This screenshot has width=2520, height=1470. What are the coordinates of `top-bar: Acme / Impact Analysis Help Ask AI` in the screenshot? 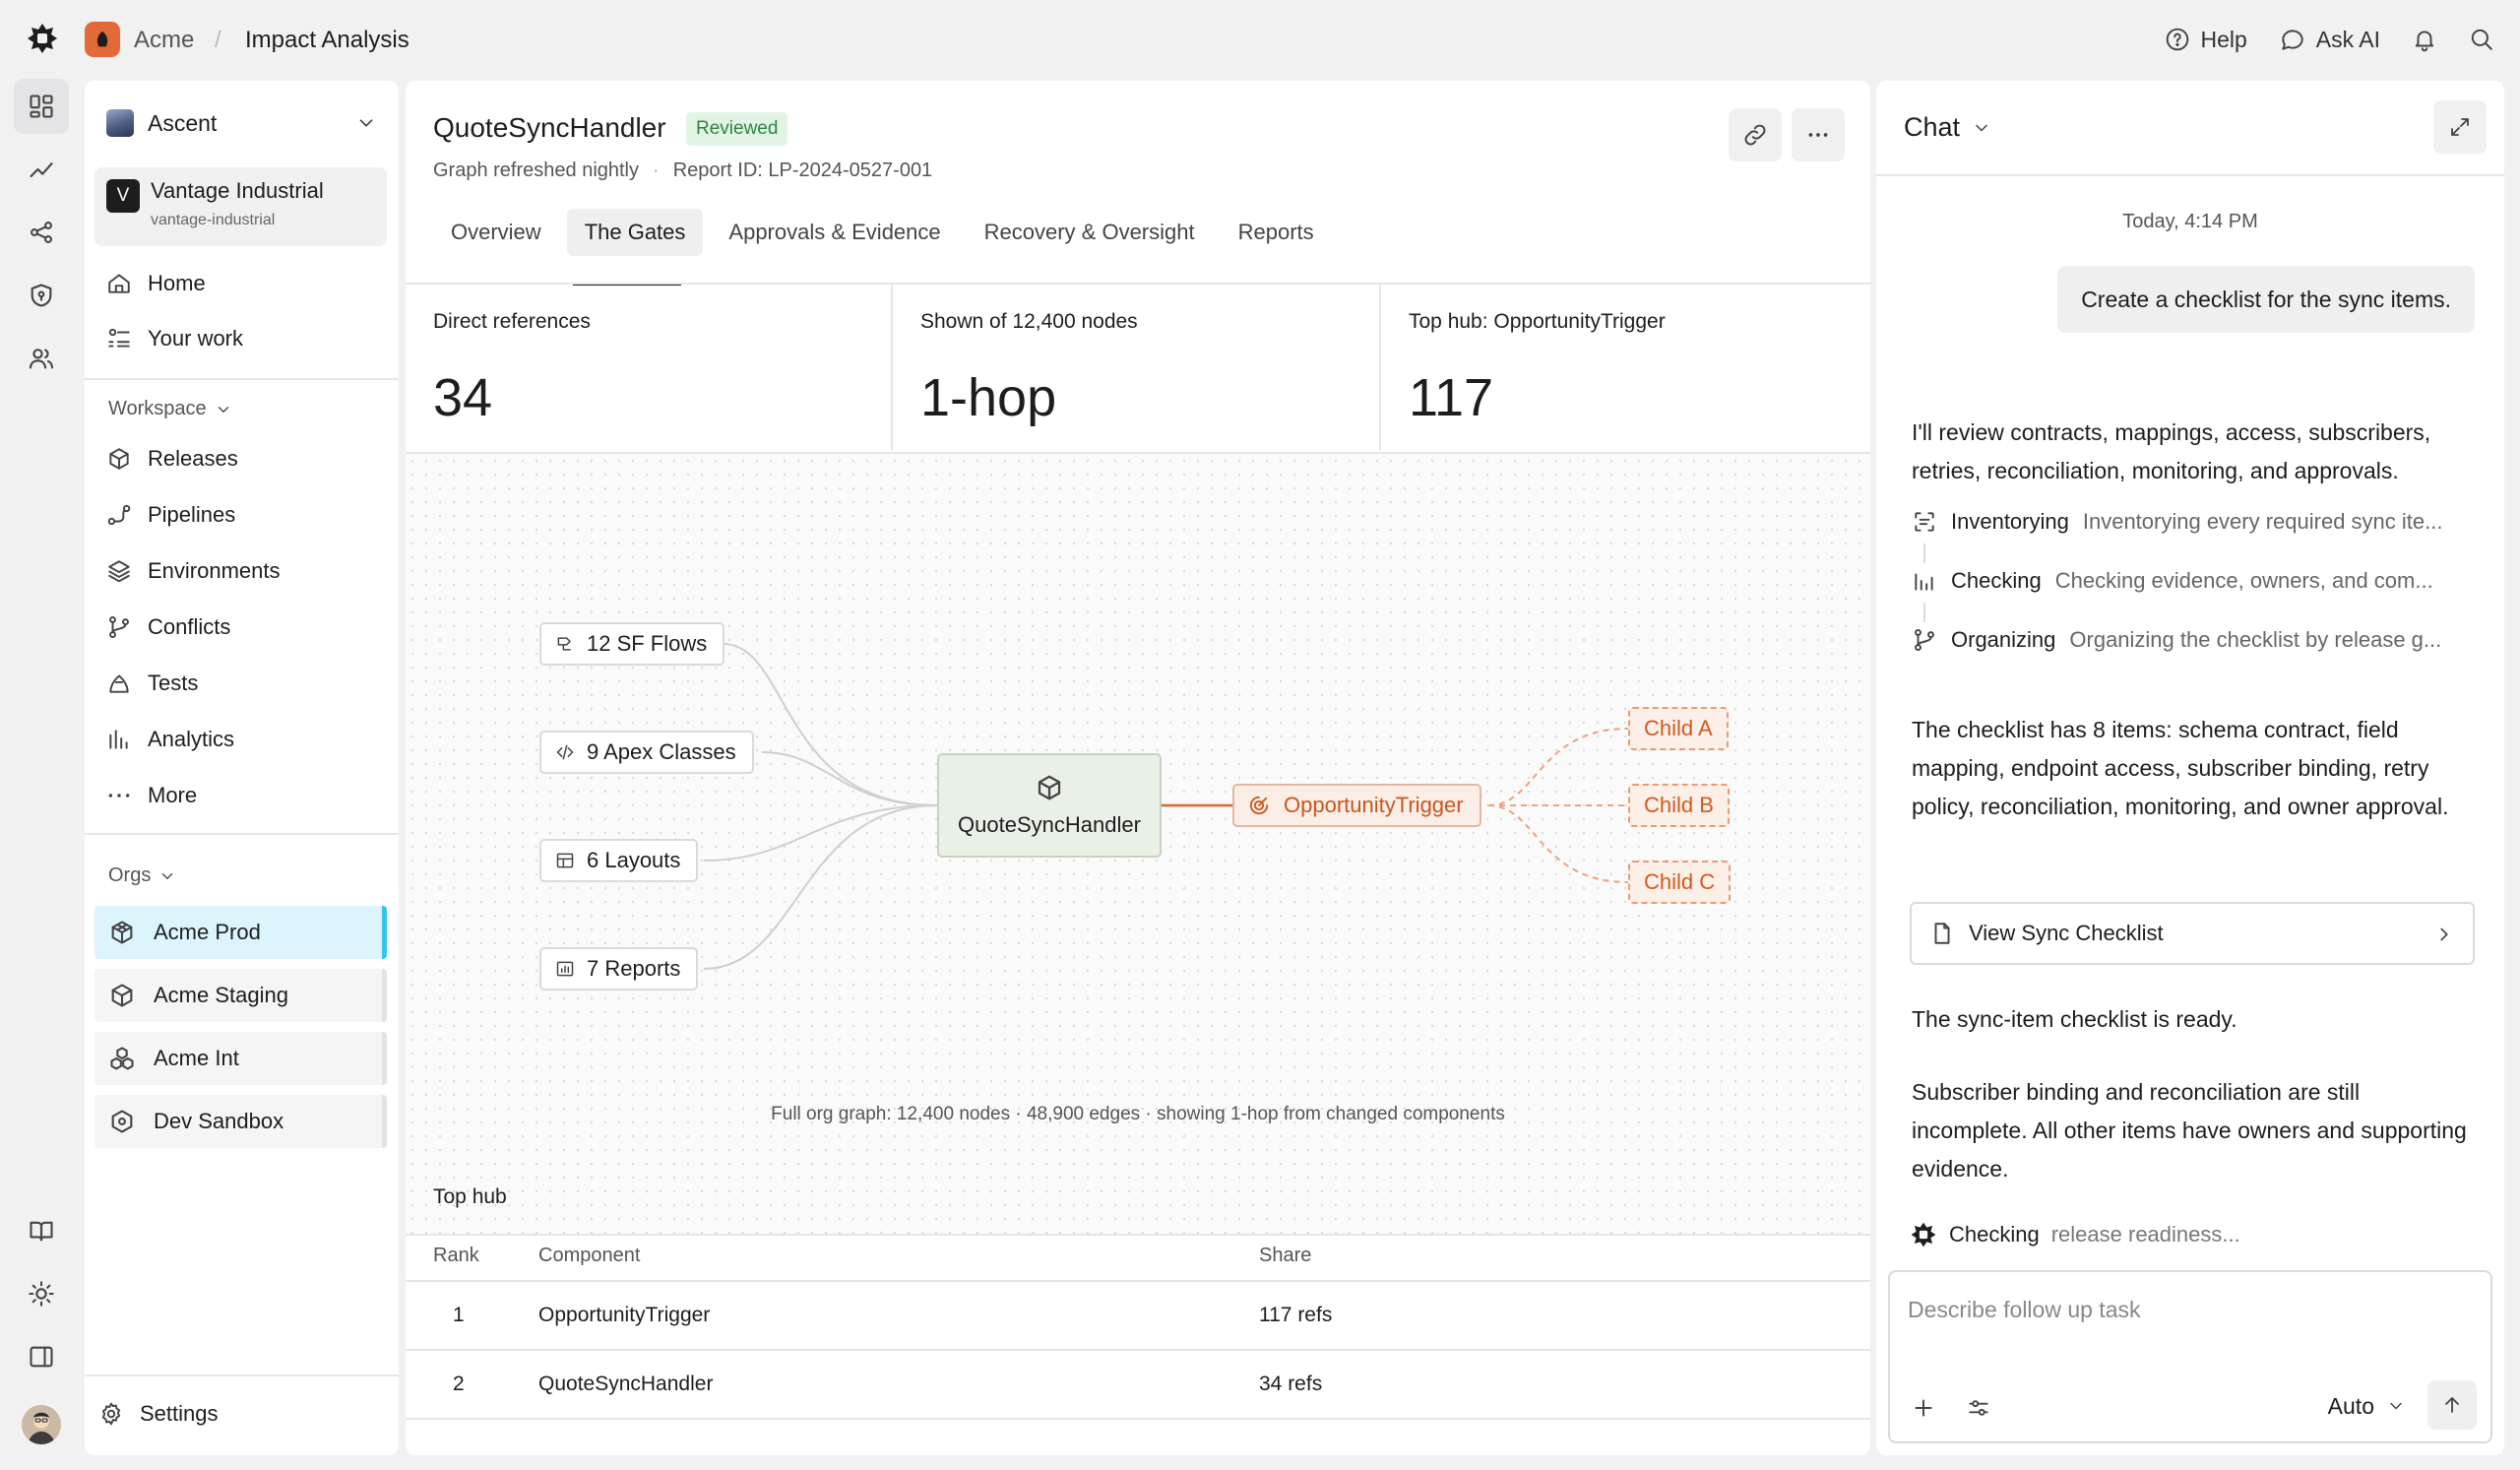 It's located at (1260, 39).